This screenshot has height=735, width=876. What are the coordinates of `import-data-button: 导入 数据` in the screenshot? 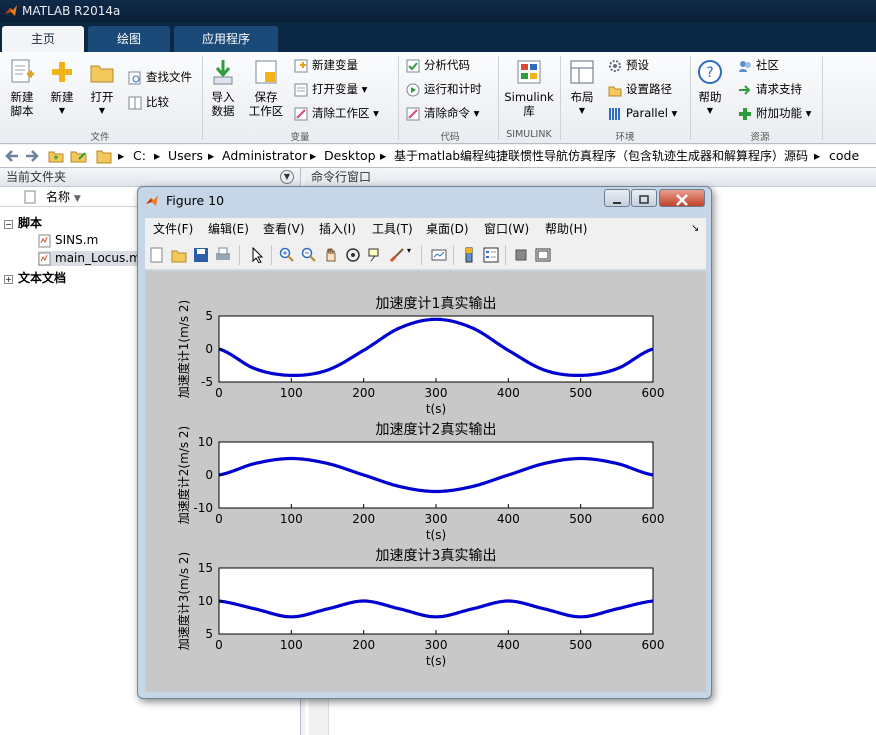 It's located at (223, 88).